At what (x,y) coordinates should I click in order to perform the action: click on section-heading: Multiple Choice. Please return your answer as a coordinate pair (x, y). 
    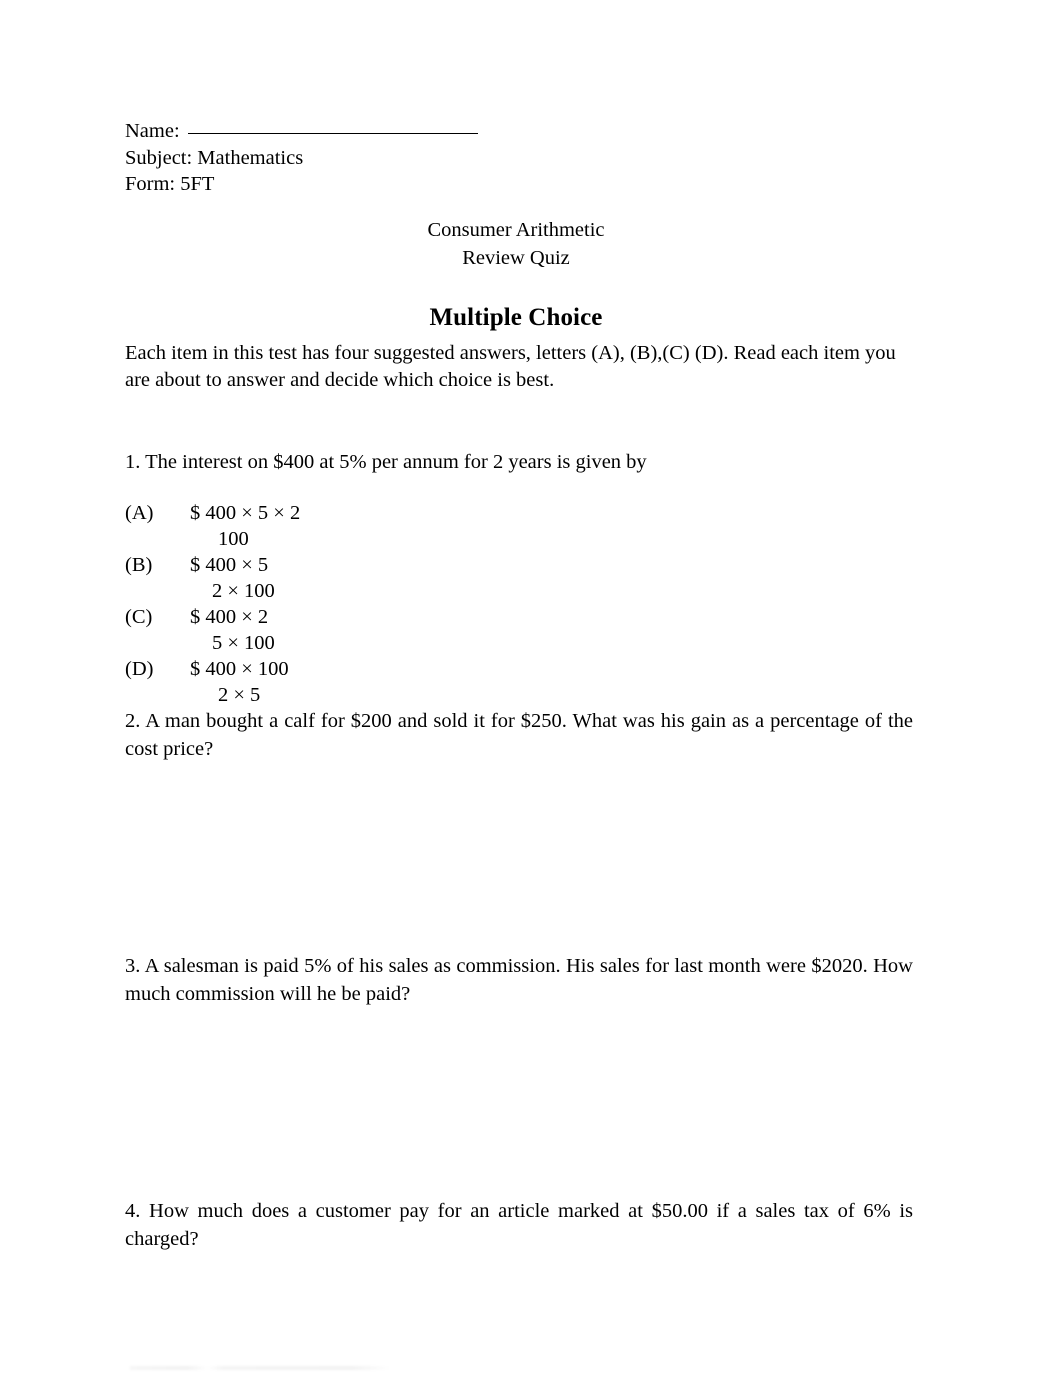
    Looking at the image, I should click on (516, 317).